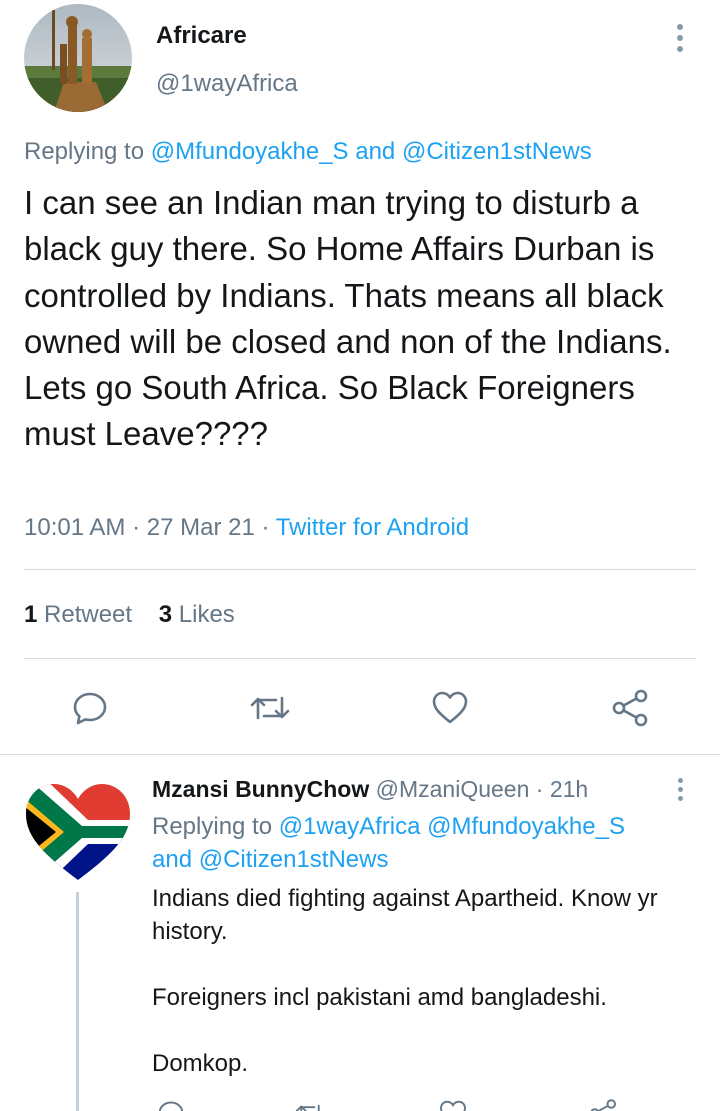 Image resolution: width=720 pixels, height=1111 pixels. I want to click on retweet-stat: 1 Retweet, so click(78, 614).